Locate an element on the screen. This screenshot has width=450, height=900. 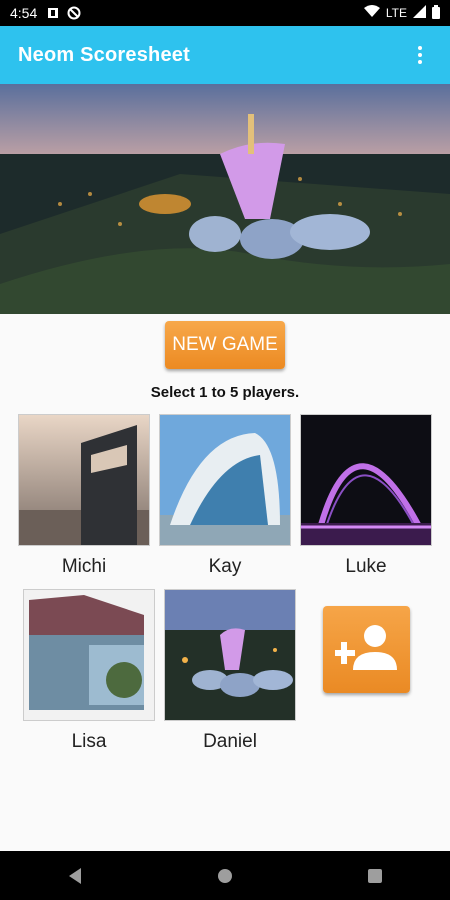
wifi-icon is located at coordinates (371, 13).